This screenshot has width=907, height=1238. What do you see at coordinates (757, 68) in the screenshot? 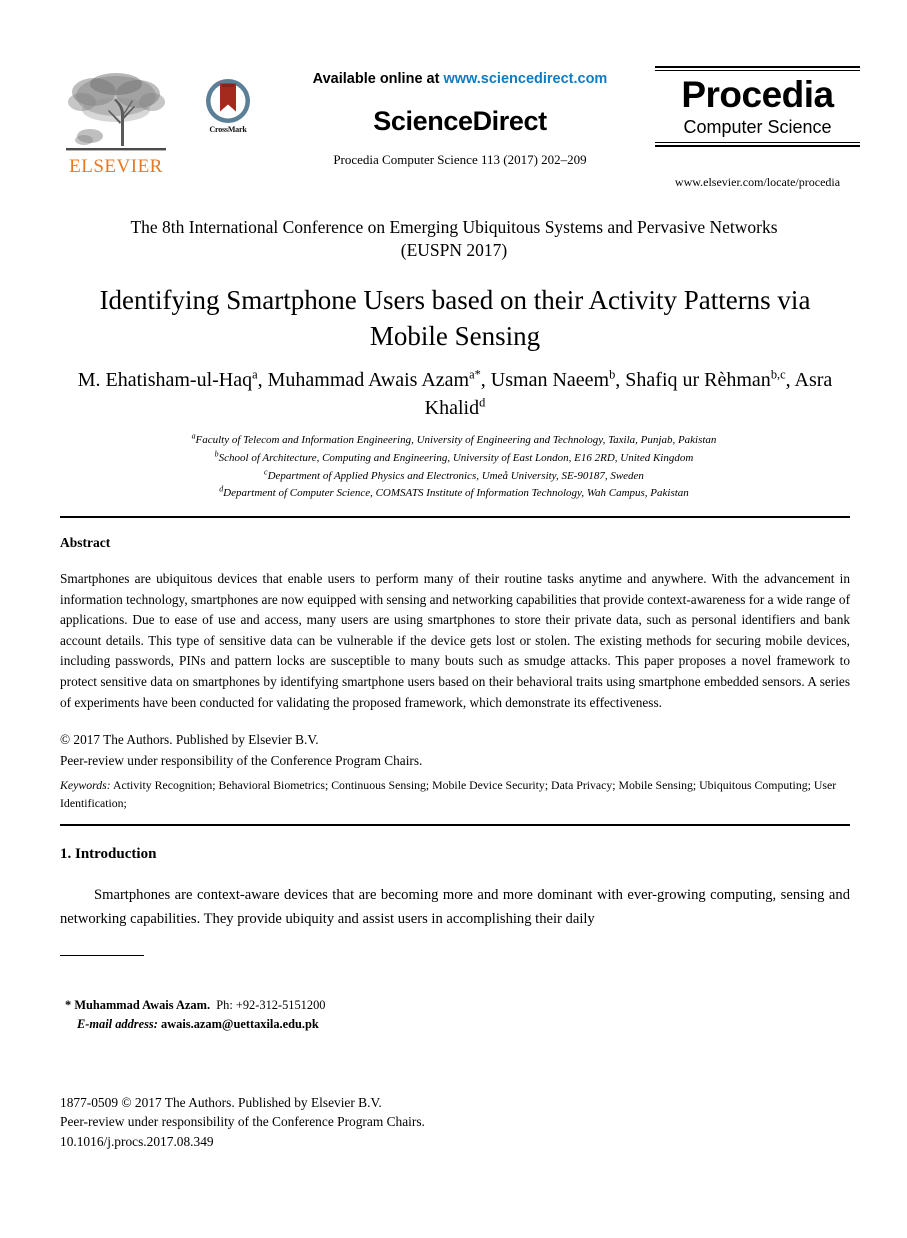
I see `procedia-rule-top` at bounding box center [757, 68].